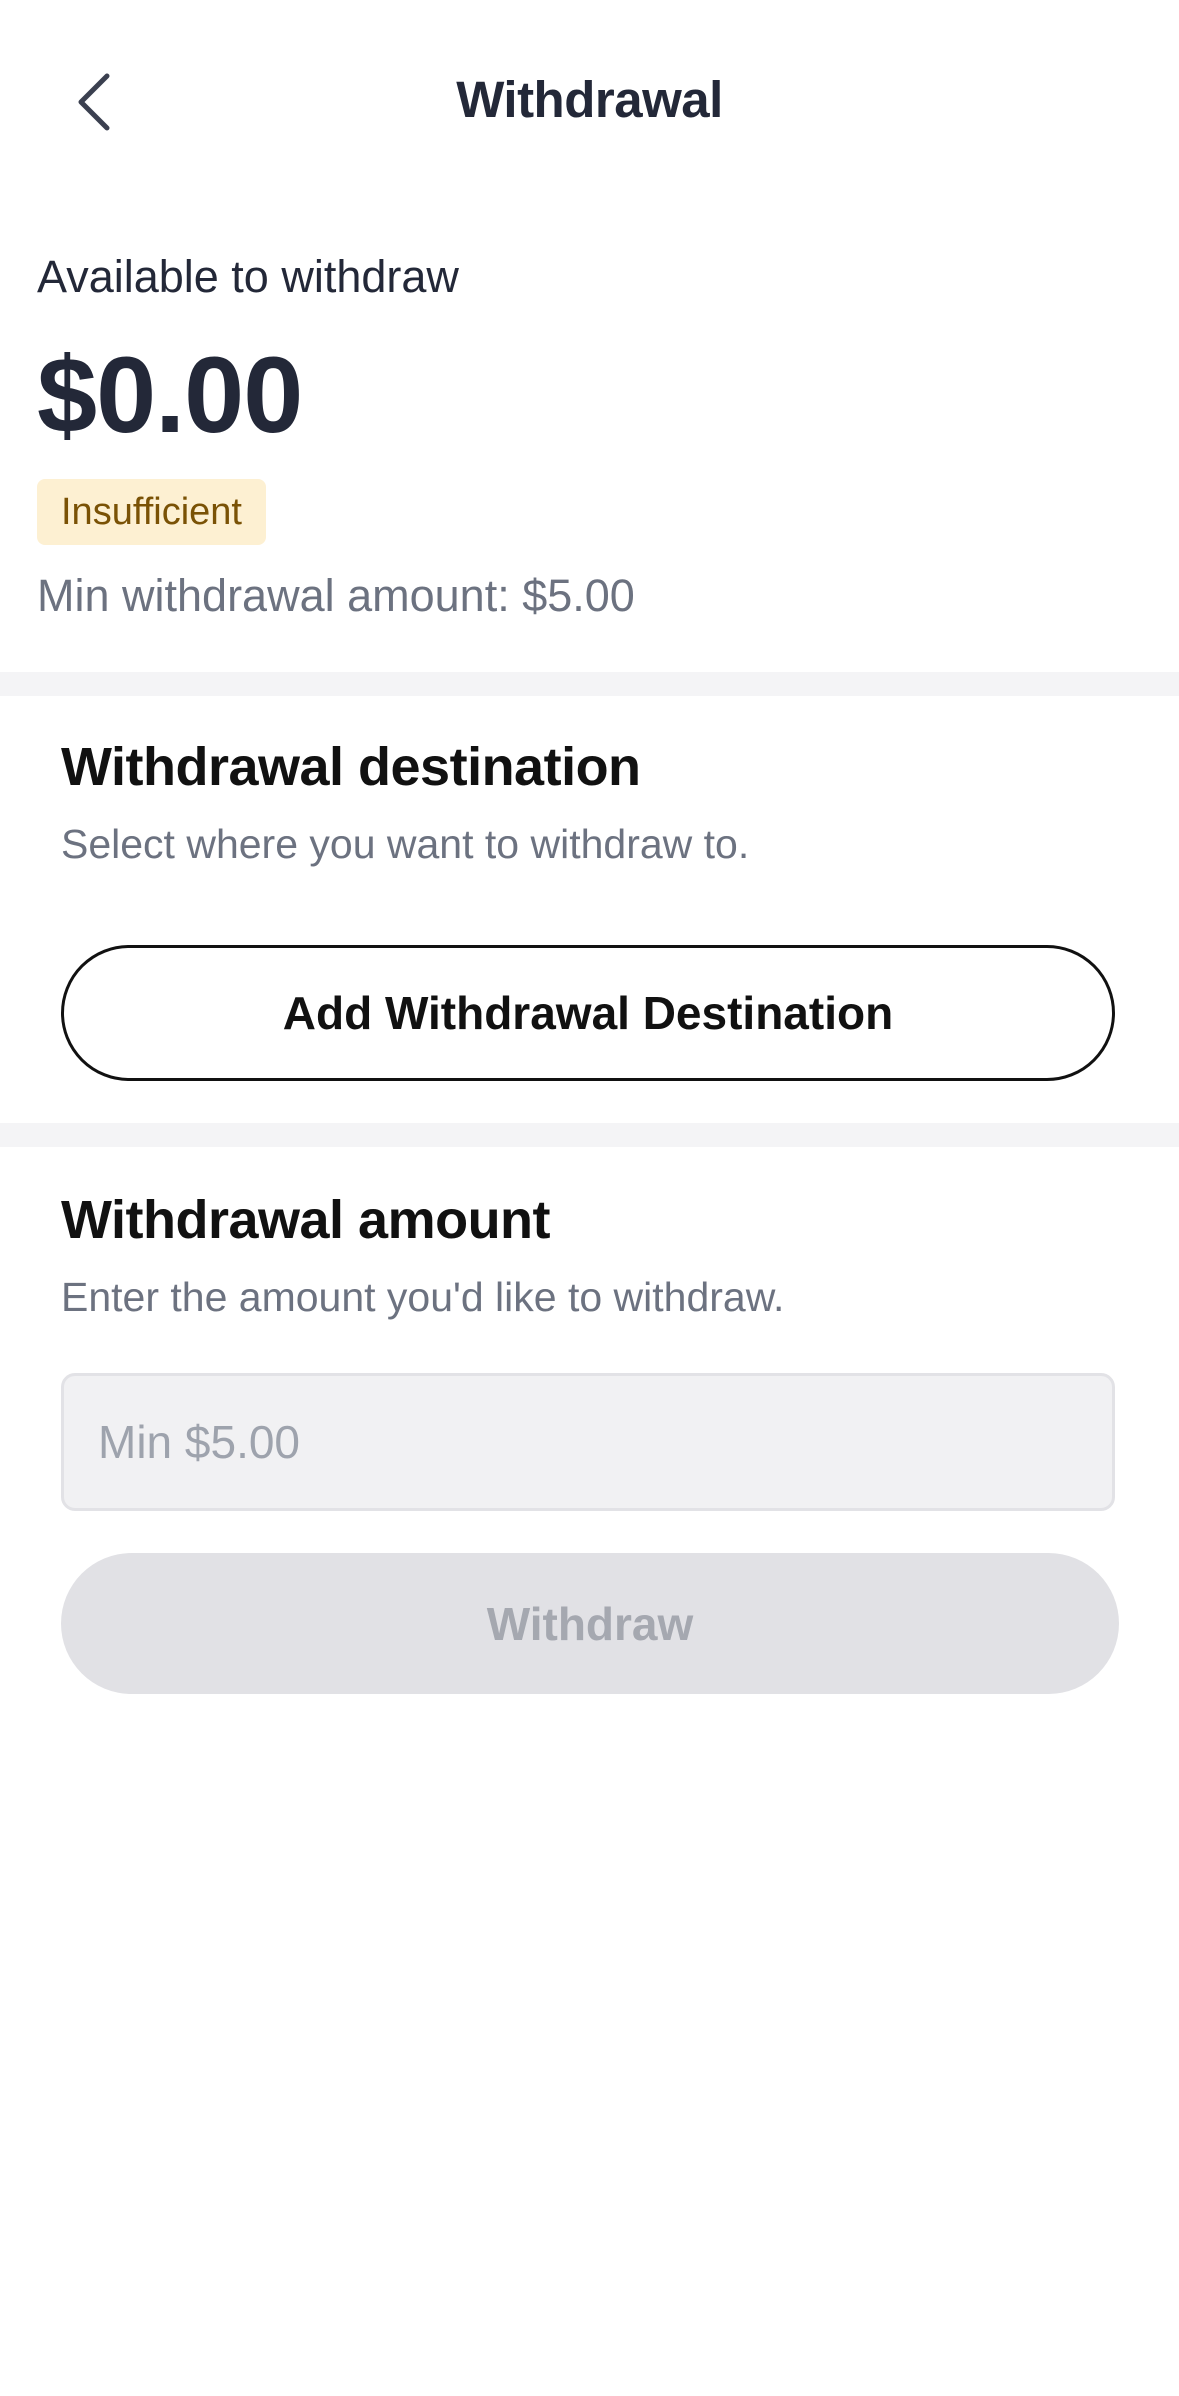 This screenshot has width=1179, height=2396. I want to click on available-label: Available to withdraw, so click(248, 276).